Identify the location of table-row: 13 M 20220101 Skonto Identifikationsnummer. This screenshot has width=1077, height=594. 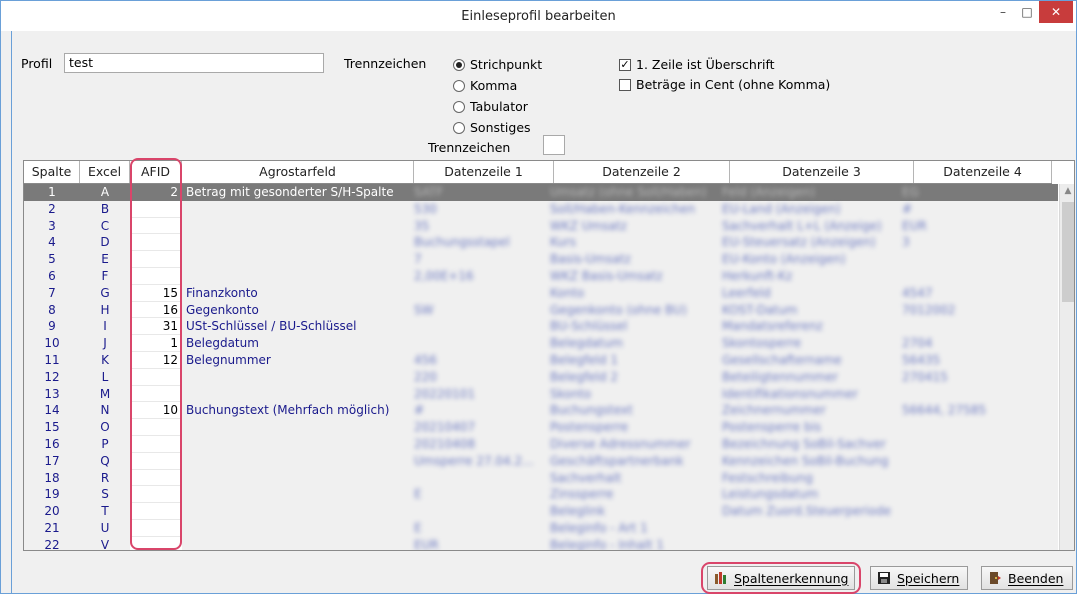
(541, 394).